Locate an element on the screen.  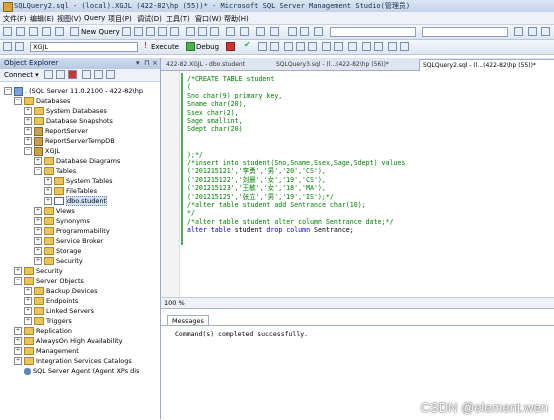
tab-sqlquery2: SQLQuery2.sql - (l...(422-82\hp (55))* is located at coordinates (486, 65).